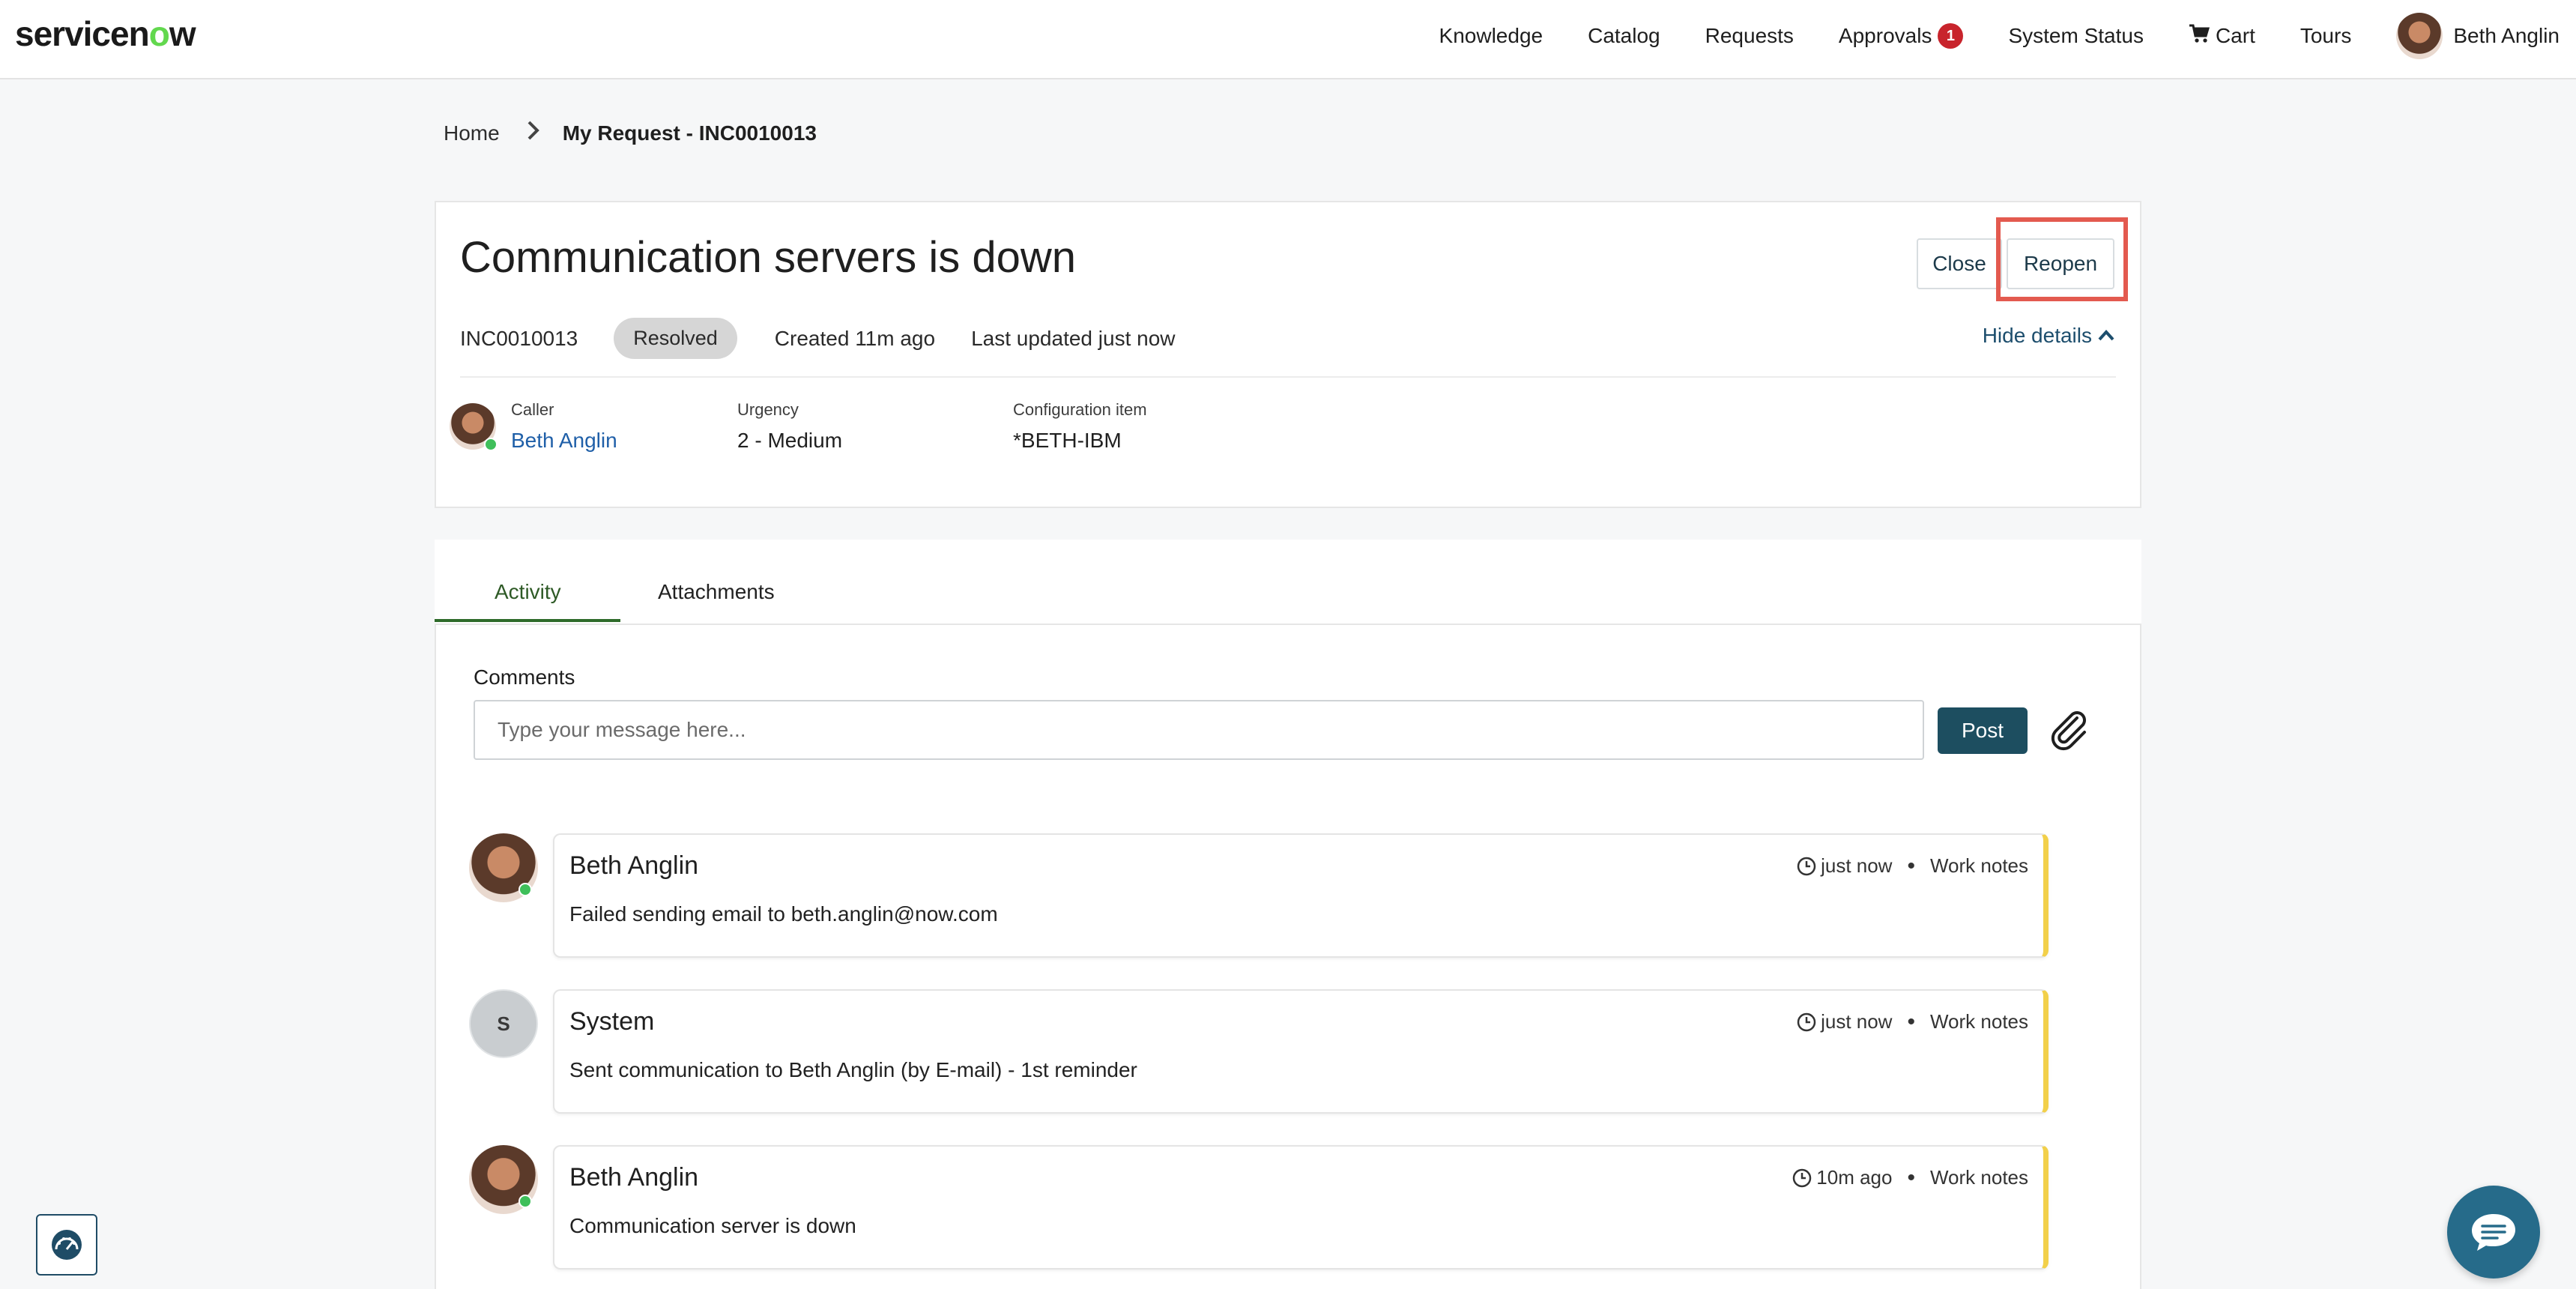 The image size is (2576, 1289). What do you see at coordinates (689, 133) in the screenshot?
I see `breadcrumb-current: My Request - INC0010013` at bounding box center [689, 133].